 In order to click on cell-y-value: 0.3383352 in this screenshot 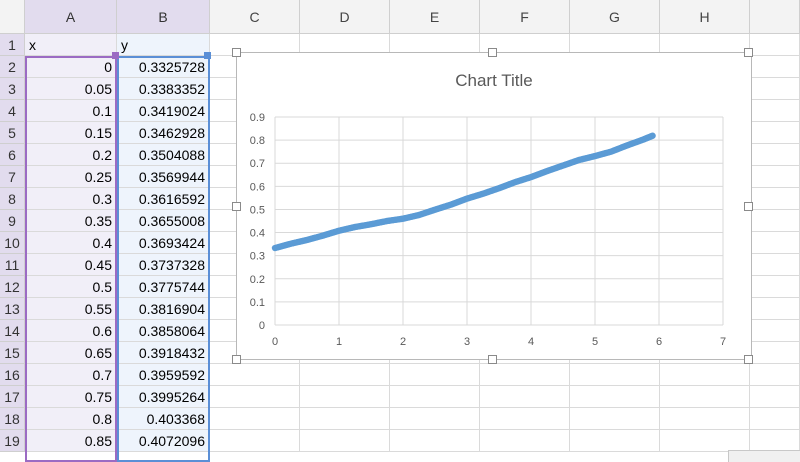, I will do `click(163, 89)`.